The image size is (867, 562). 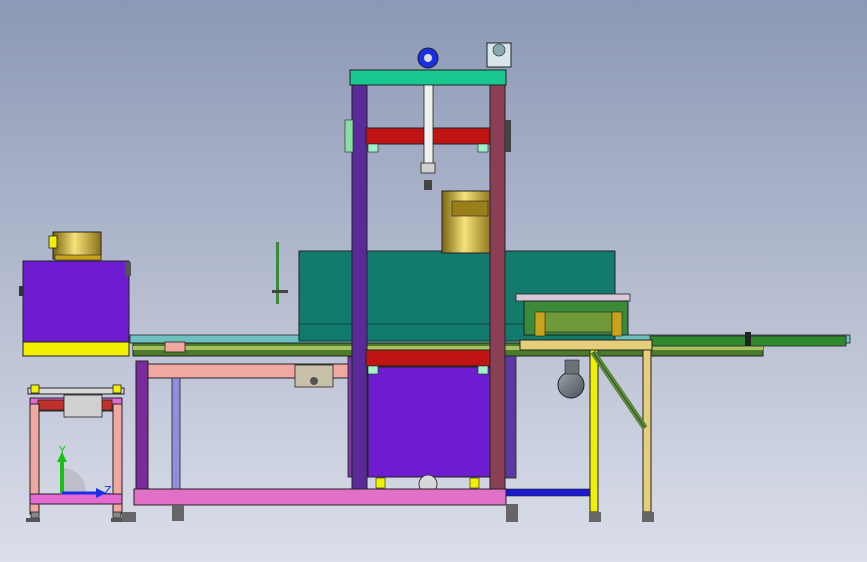 I want to click on top-sprocket, so click(x=428, y=58).